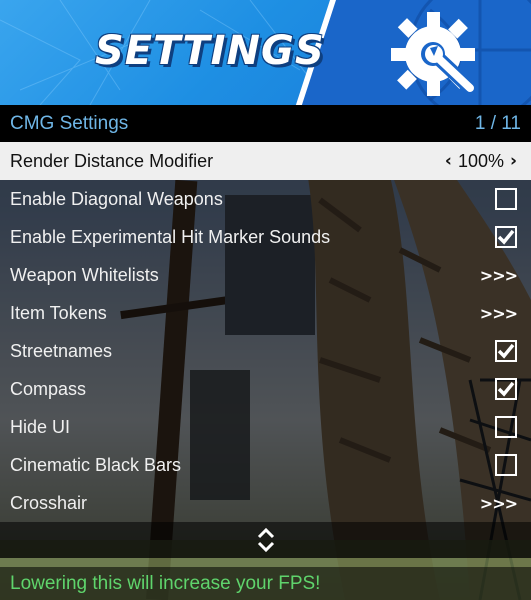 The image size is (531, 600). Describe the element at coordinates (265, 161) in the screenshot. I see `menu-item-render-distance: Render Distance Modifier ‹ 100% ›` at that location.